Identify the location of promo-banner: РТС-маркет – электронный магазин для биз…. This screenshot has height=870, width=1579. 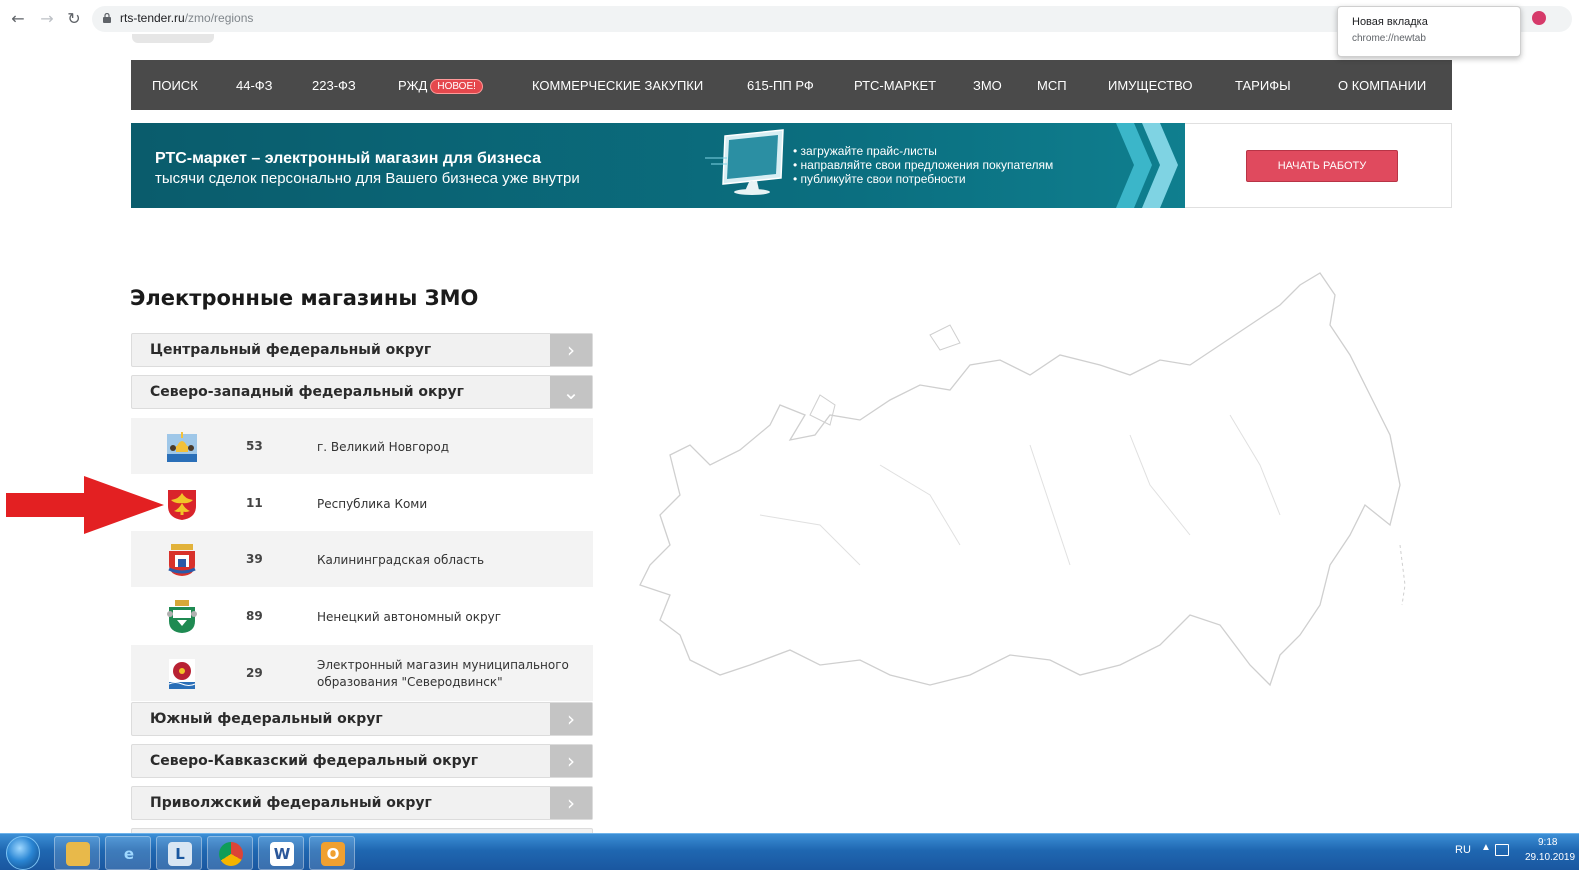
(791, 165).